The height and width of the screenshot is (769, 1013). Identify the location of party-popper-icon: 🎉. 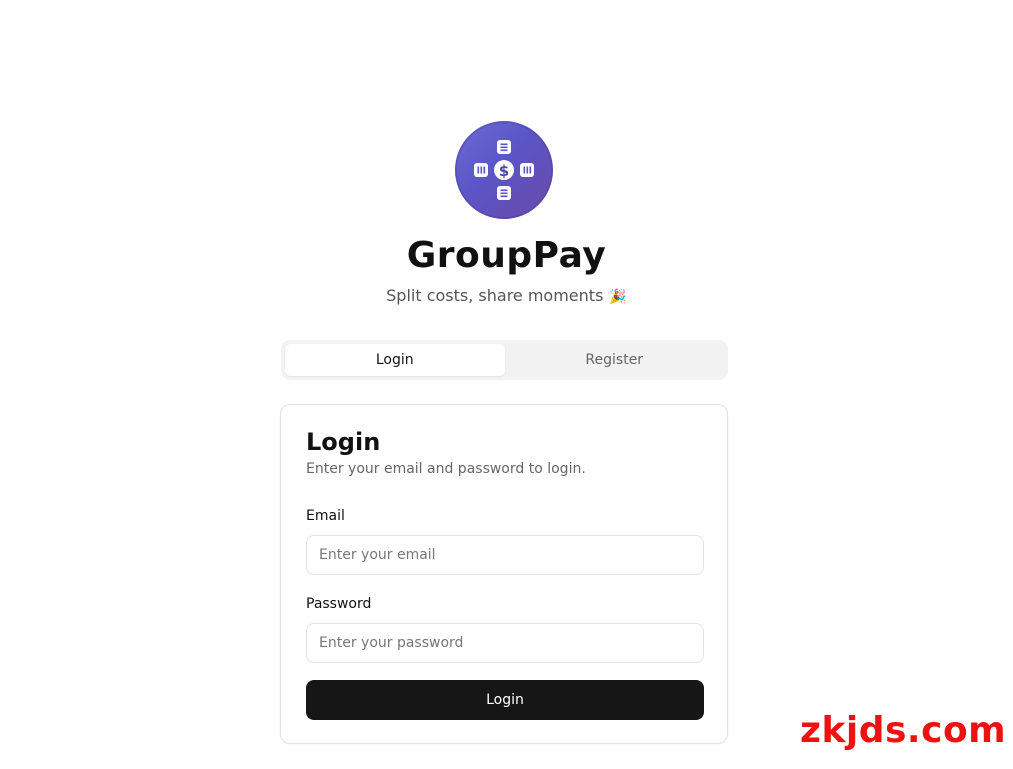
(618, 297).